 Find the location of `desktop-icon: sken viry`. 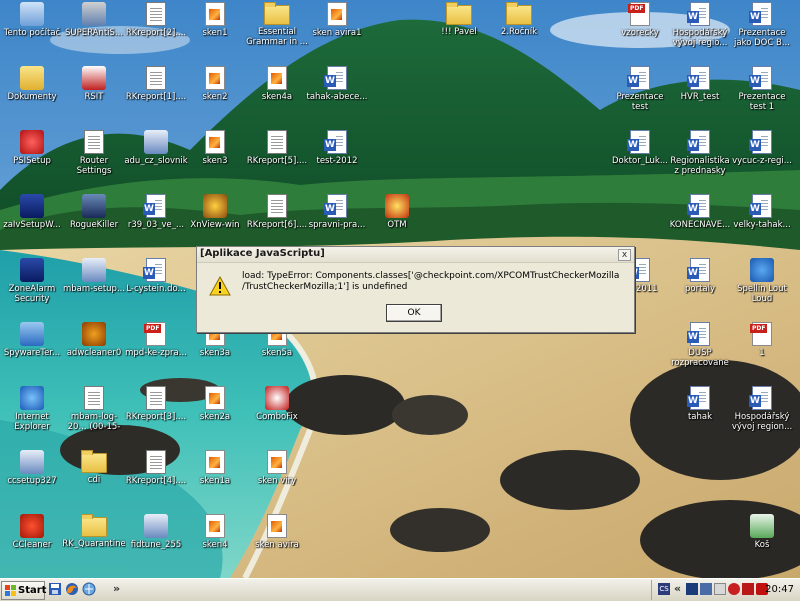

desktop-icon: sken viry is located at coordinates (277, 479).